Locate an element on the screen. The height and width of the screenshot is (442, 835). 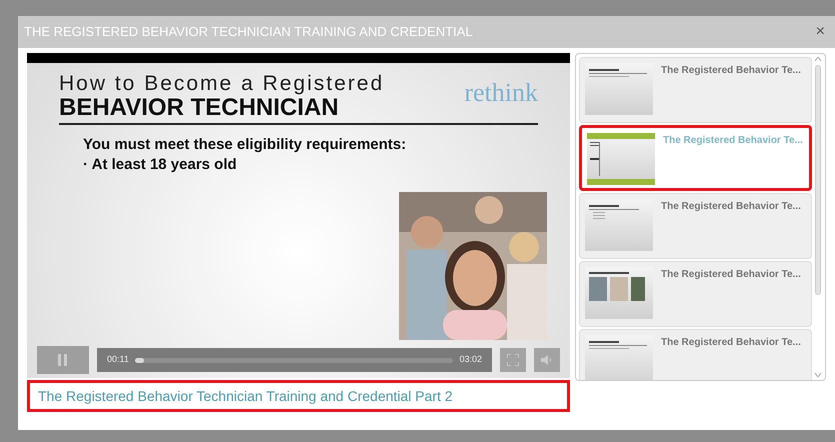
fullscreen-icon is located at coordinates (513, 360).